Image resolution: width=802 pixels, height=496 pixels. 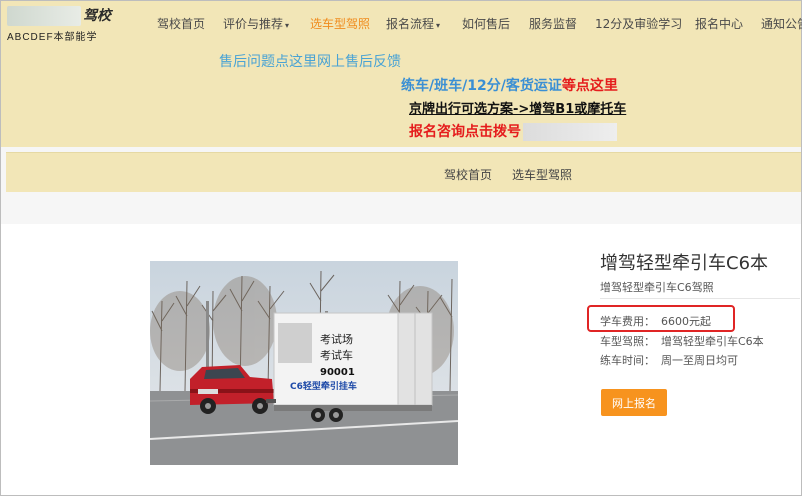 I want to click on license-type-row: 车型驾照： 增驾轻型牵引车C6本, so click(x=682, y=341).